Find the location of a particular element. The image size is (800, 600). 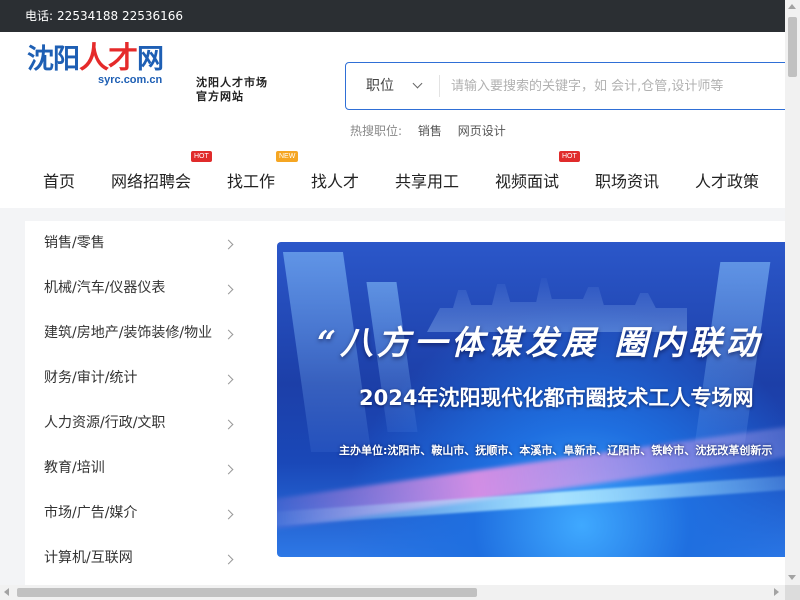

banner-sponsor: 主办单位:沈阳市、鞍山市、抚顺市、本溪市、阜新市、辽阳市、铁岭市、沈抚改革创新示 is located at coordinates (556, 450).